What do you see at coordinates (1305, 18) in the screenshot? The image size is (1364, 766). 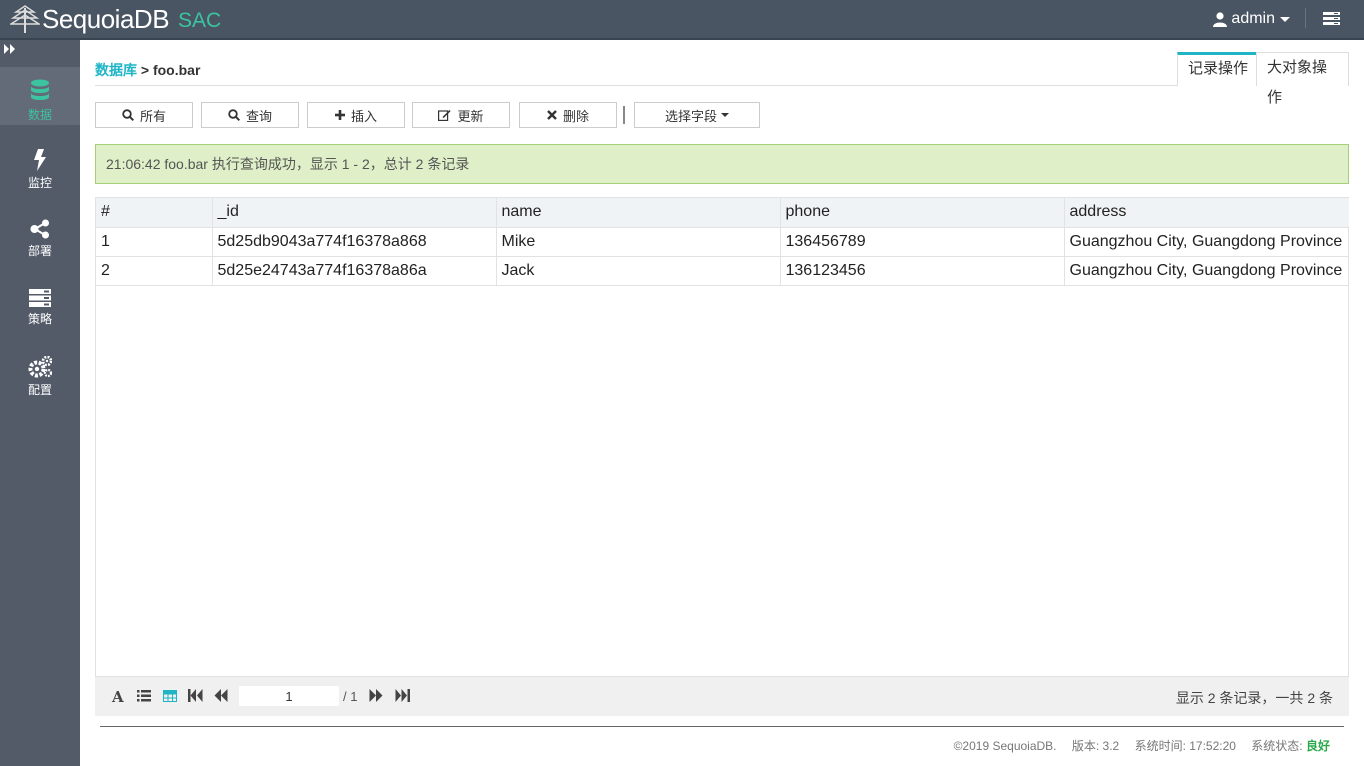 I see `header-divider` at bounding box center [1305, 18].